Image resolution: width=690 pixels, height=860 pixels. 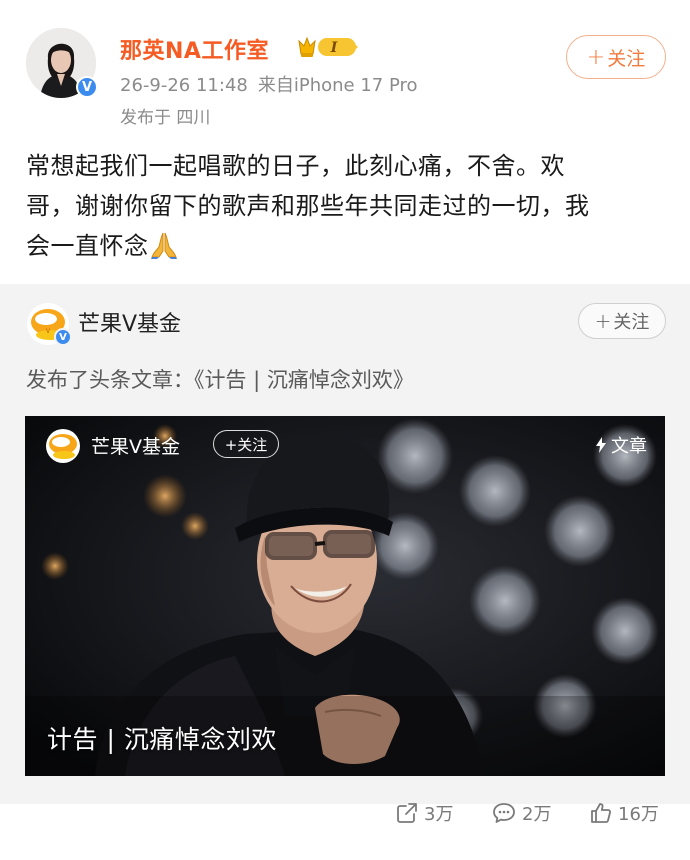 I want to click on mango-logo-icon, so click(x=63, y=446).